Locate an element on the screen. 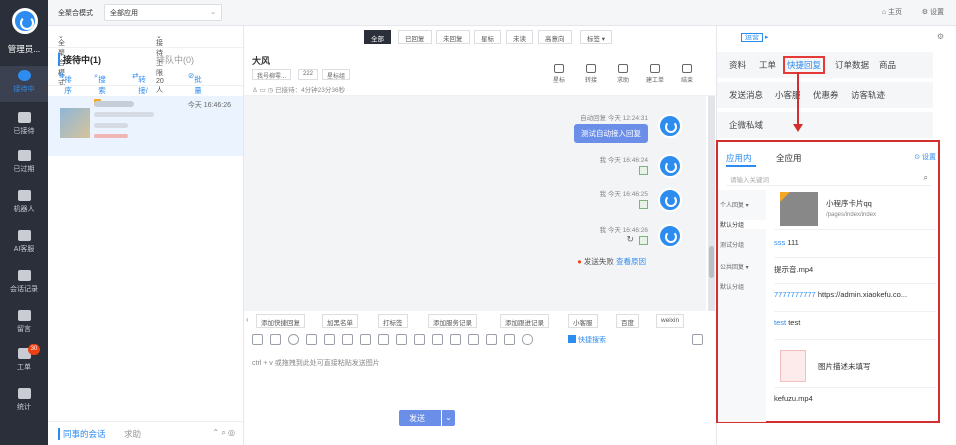 This screenshot has height=445, width=956. tab-send-message: 发送消息 is located at coordinates (746, 95).